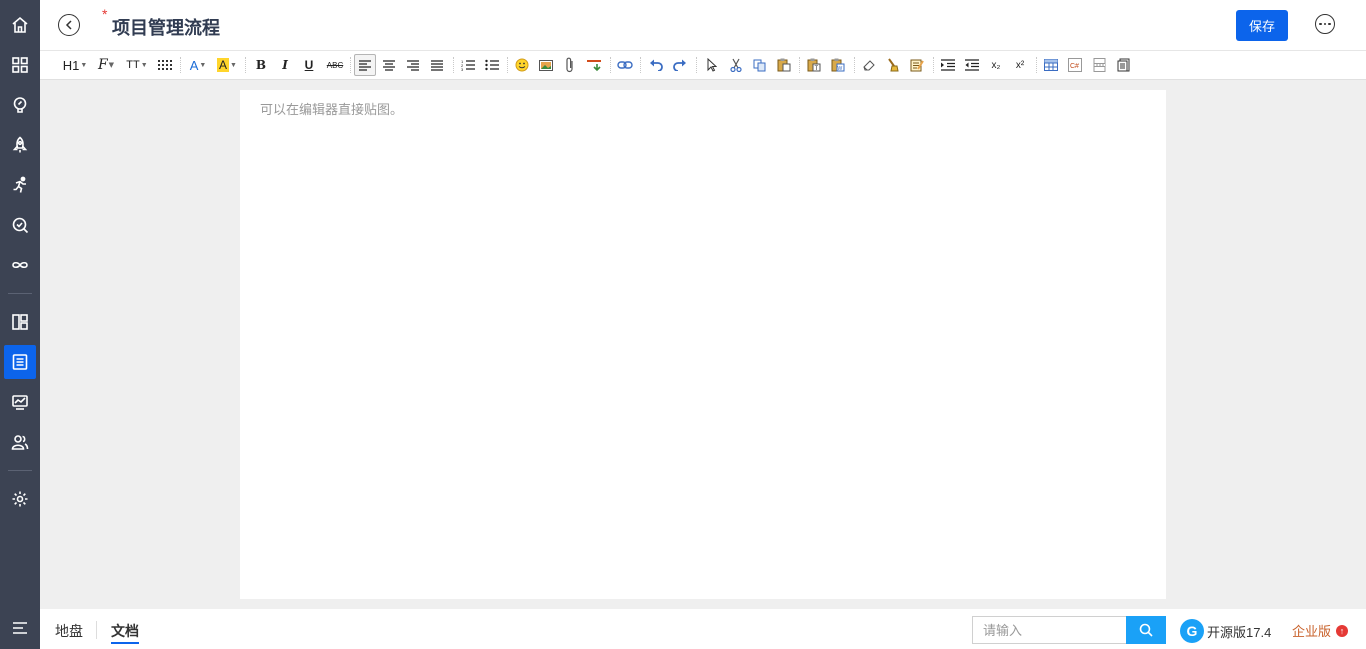 Image resolution: width=1366 pixels, height=649 pixels. What do you see at coordinates (656, 65) in the screenshot?
I see `undo-icon` at bounding box center [656, 65].